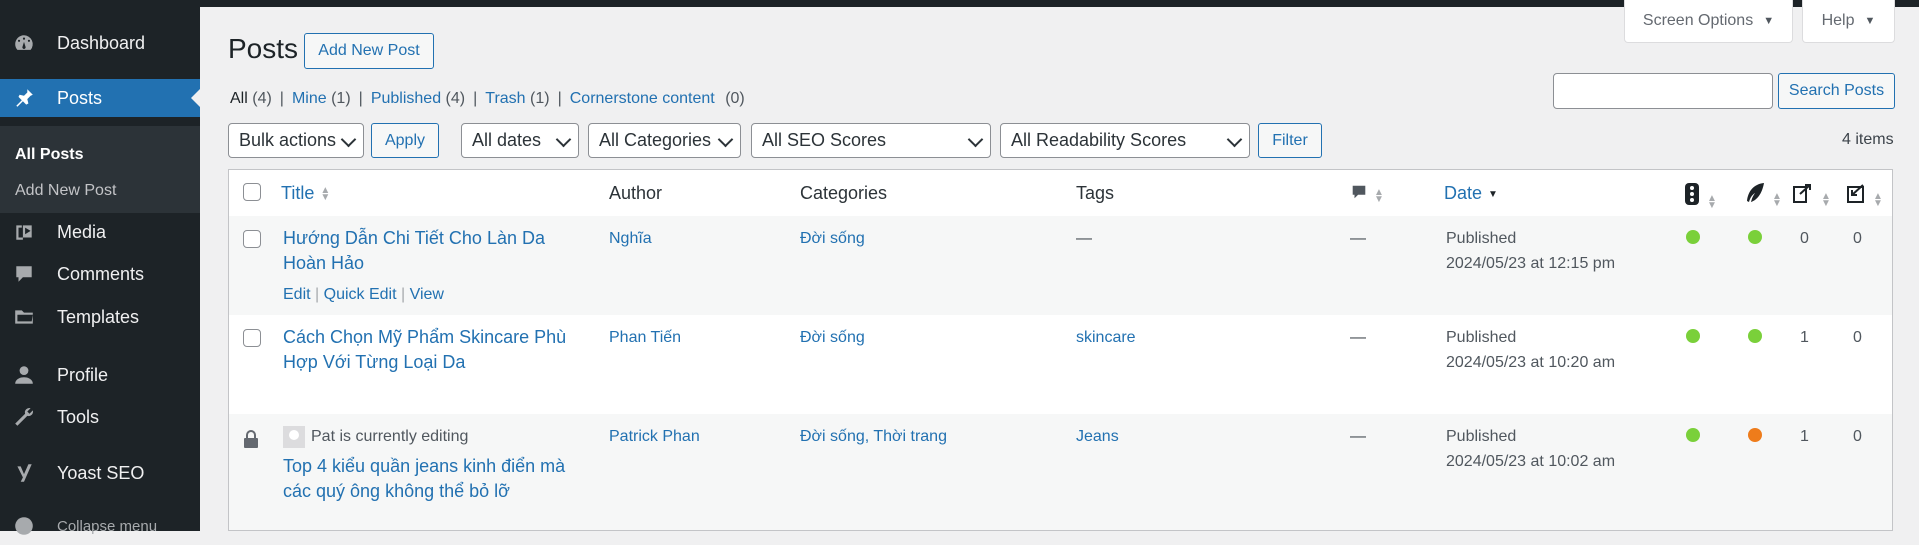  I want to click on column-outgoing-links-header: ▲ ▼, so click(1811, 195).